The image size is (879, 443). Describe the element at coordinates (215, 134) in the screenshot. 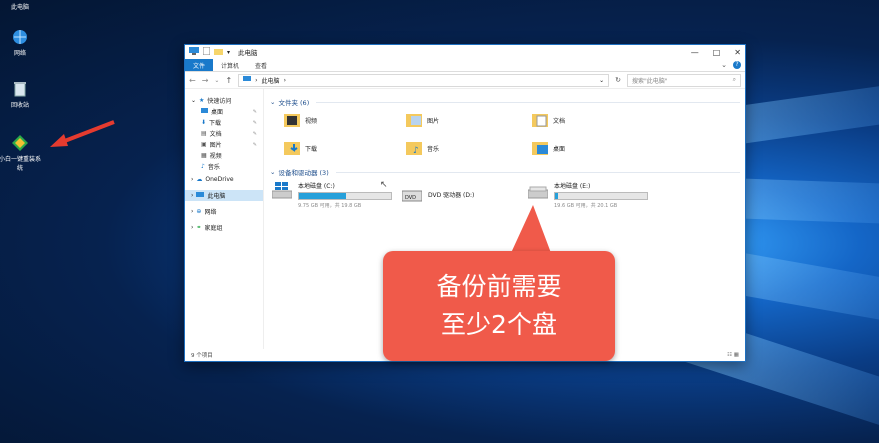

I see `nav-label: 文档` at that location.